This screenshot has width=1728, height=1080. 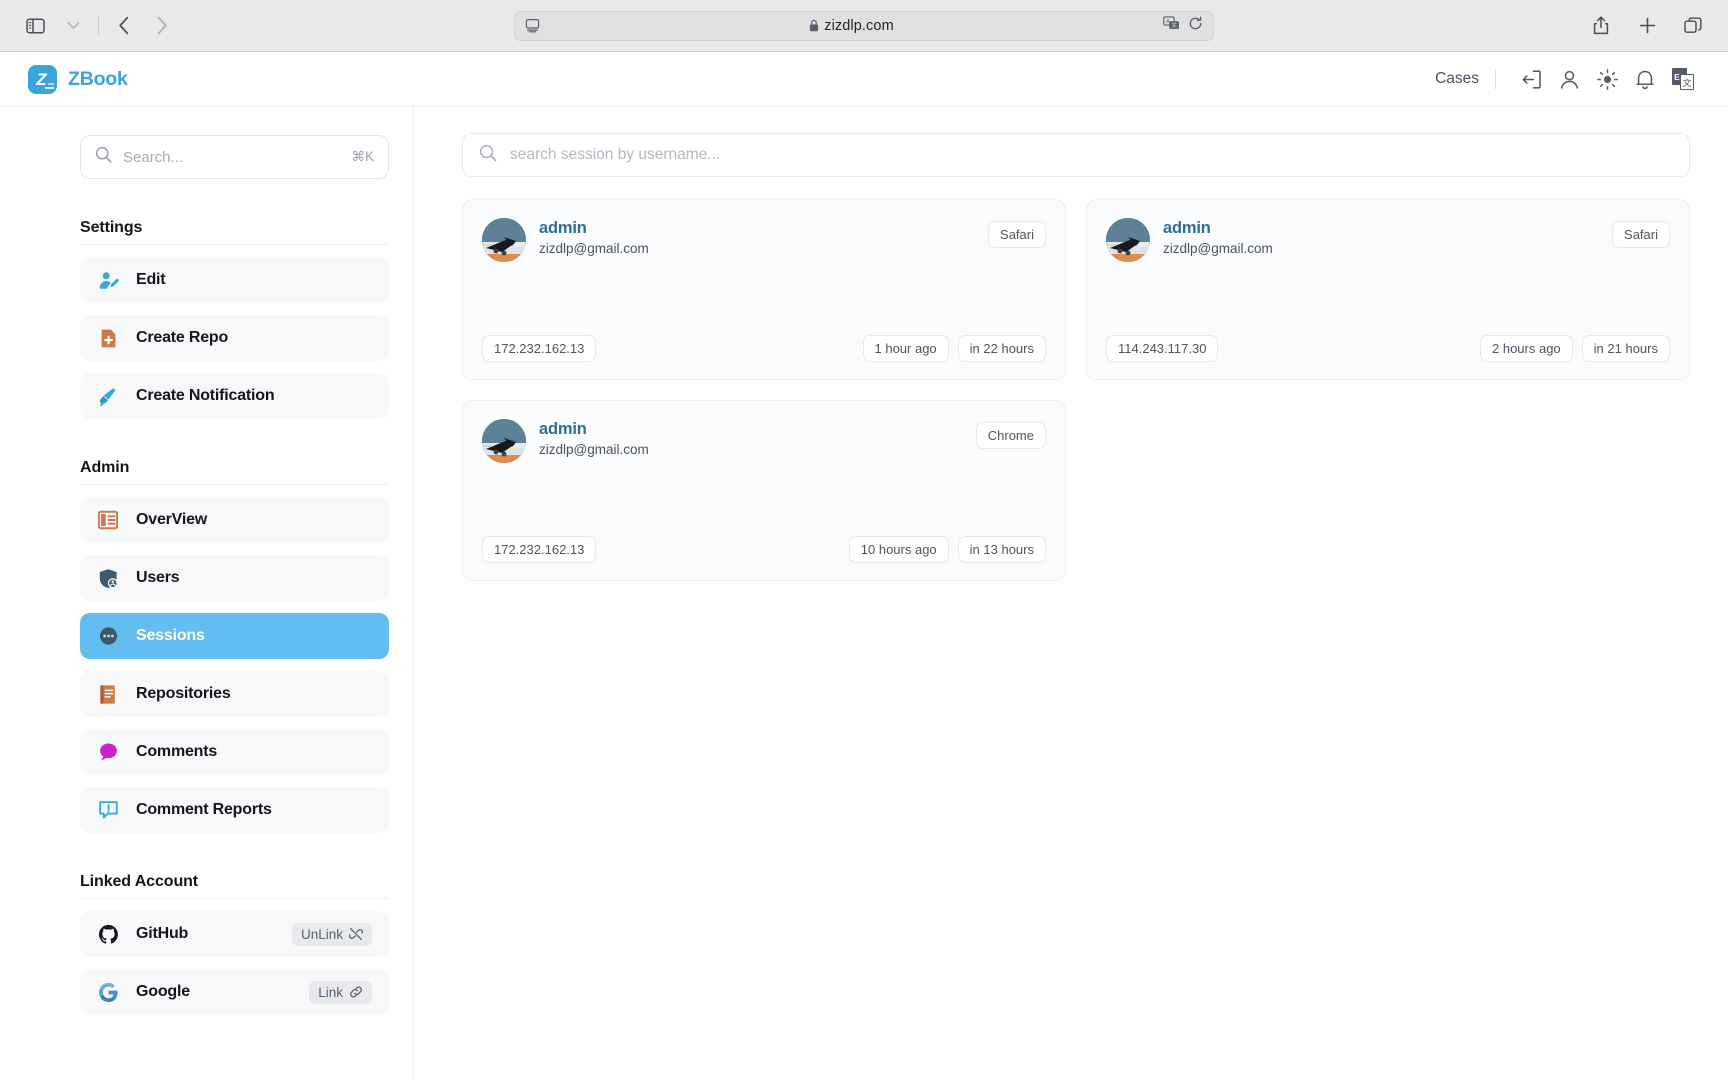 What do you see at coordinates (108, 992) in the screenshot?
I see `google-icon` at bounding box center [108, 992].